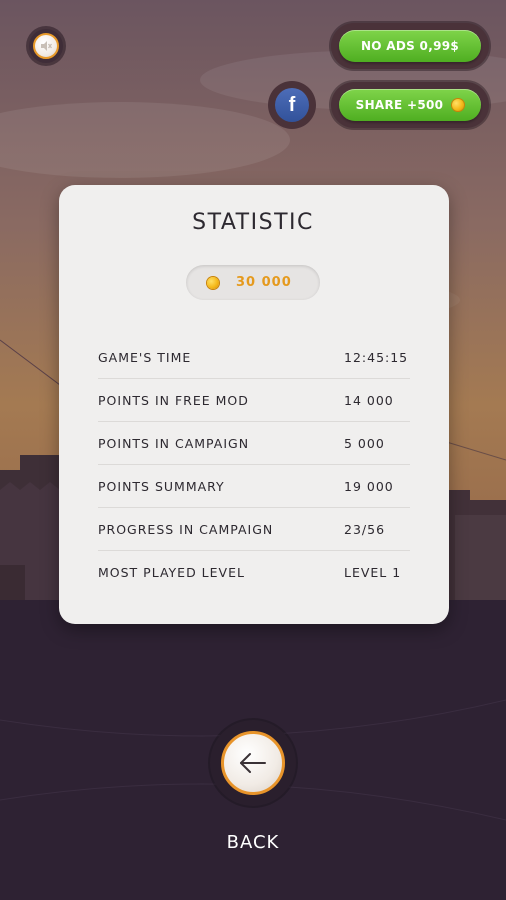 Image resolution: width=506 pixels, height=900 pixels. I want to click on stat-label: MOST PLAYED LEVEL, so click(171, 572).